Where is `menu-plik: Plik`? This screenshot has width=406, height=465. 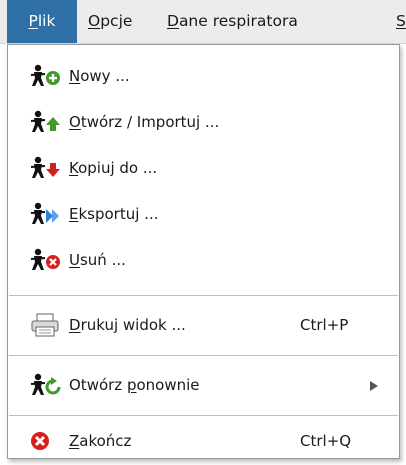 menu-plik: Plik is located at coordinates (42, 21).